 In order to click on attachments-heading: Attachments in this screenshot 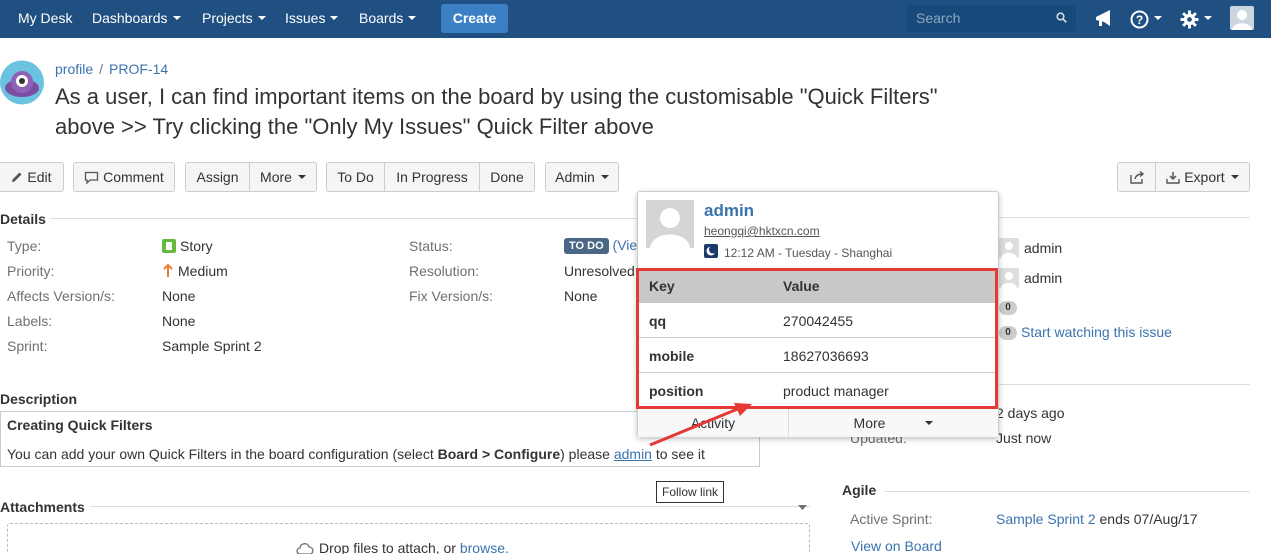, I will do `click(42, 507)`.